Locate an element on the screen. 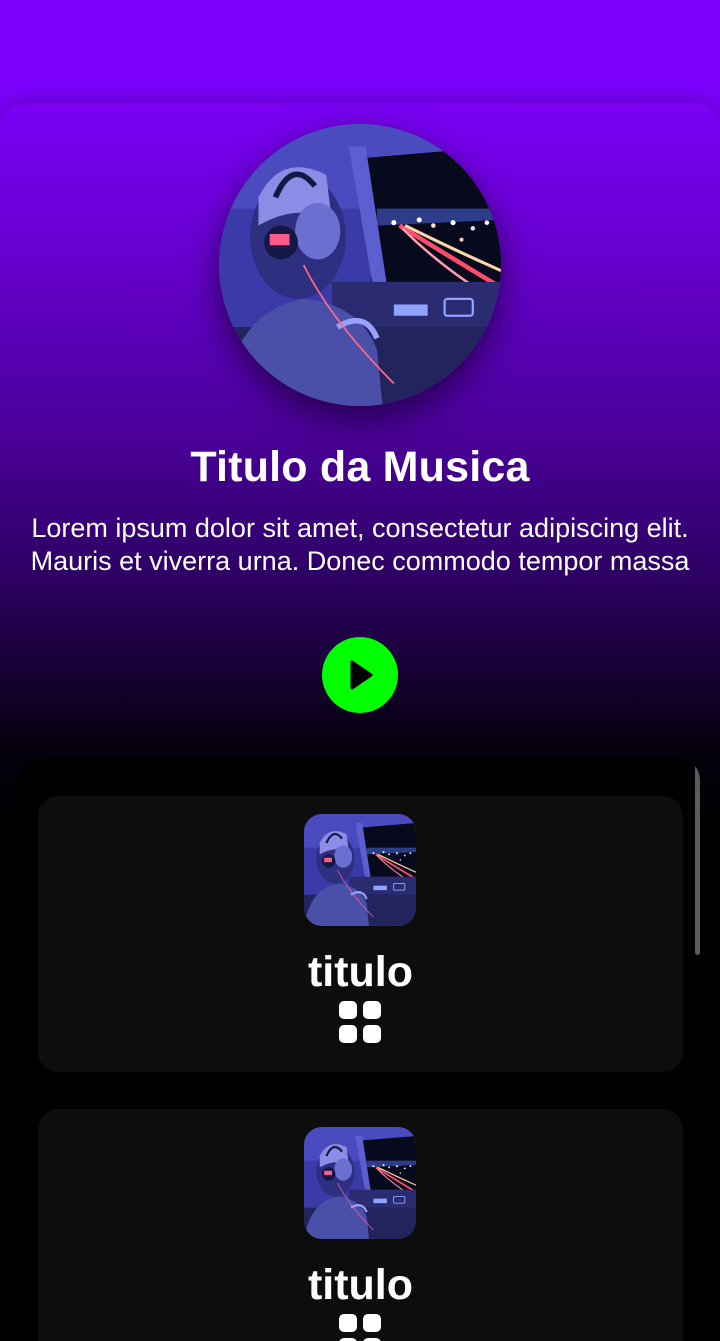  play-icon is located at coordinates (361, 675).